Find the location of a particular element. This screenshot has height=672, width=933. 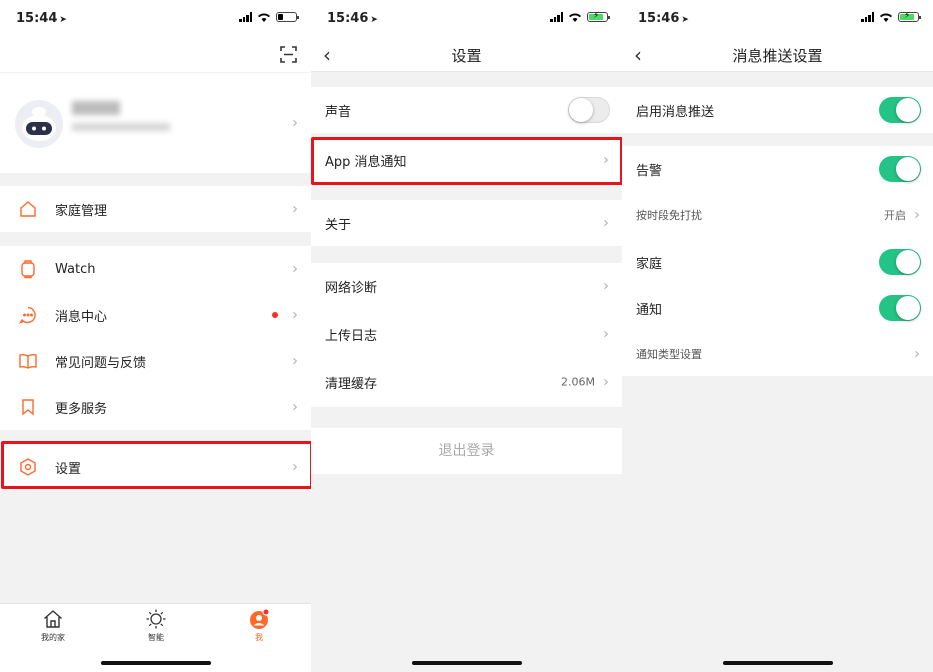

tab-label: 智能 is located at coordinates (156, 637).